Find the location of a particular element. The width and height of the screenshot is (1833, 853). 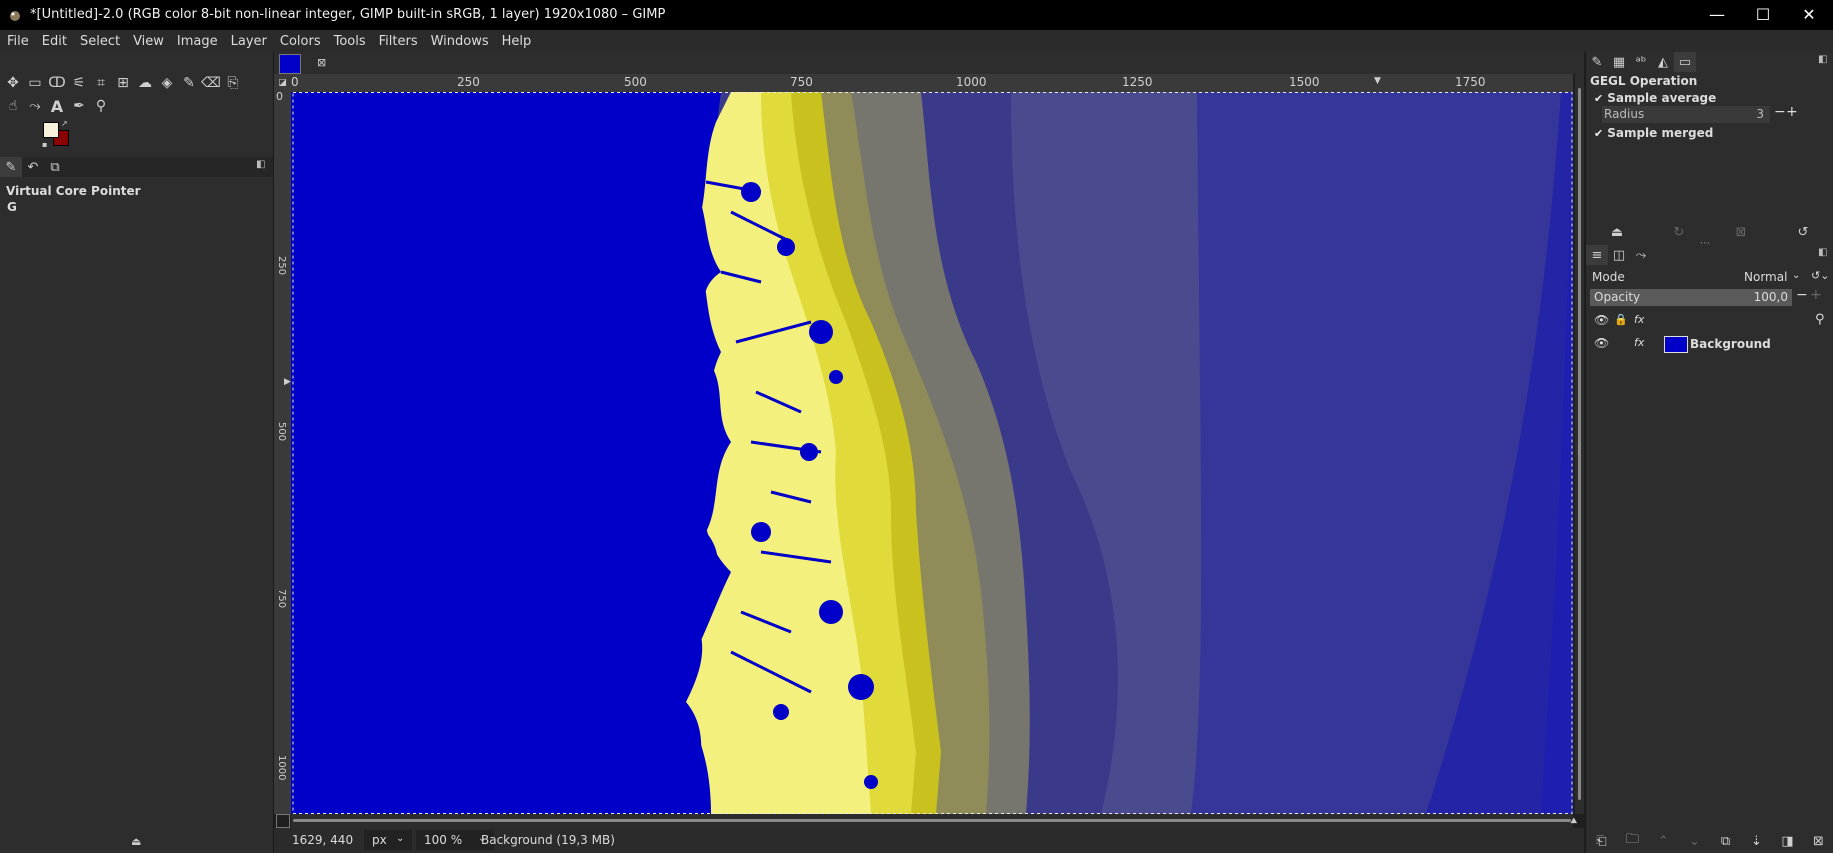

undo-history-tab-icon: ↶ is located at coordinates (33, 167).